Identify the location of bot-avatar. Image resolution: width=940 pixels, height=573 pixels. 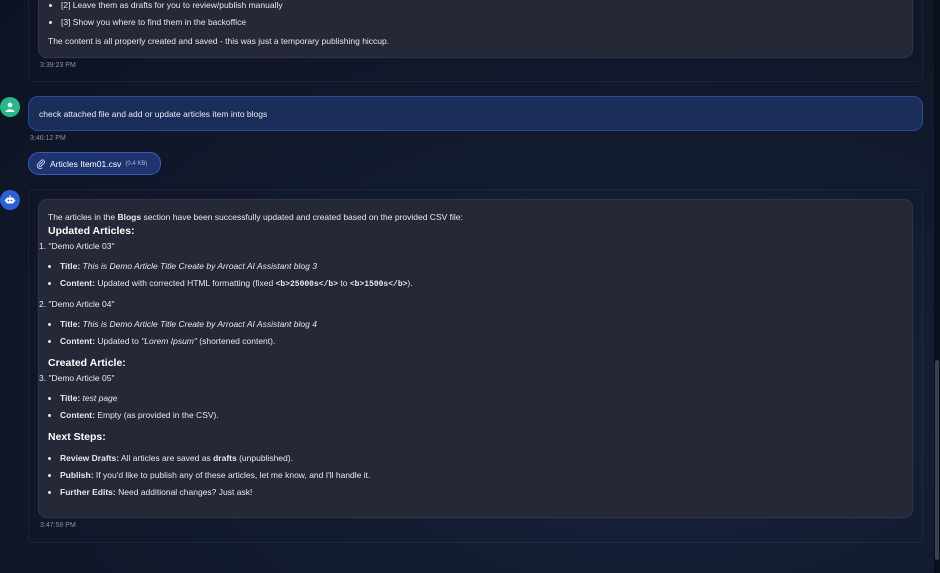
(10, 200).